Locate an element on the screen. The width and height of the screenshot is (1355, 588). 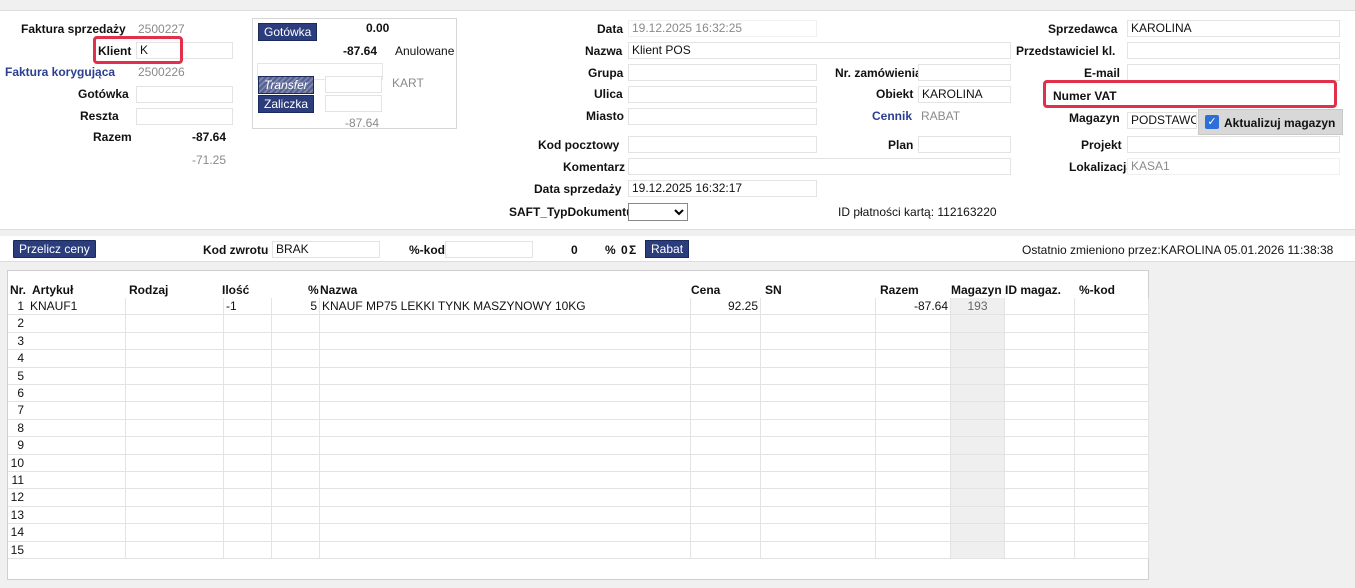
zaliczka-button: Zaliczka is located at coordinates (286, 104).